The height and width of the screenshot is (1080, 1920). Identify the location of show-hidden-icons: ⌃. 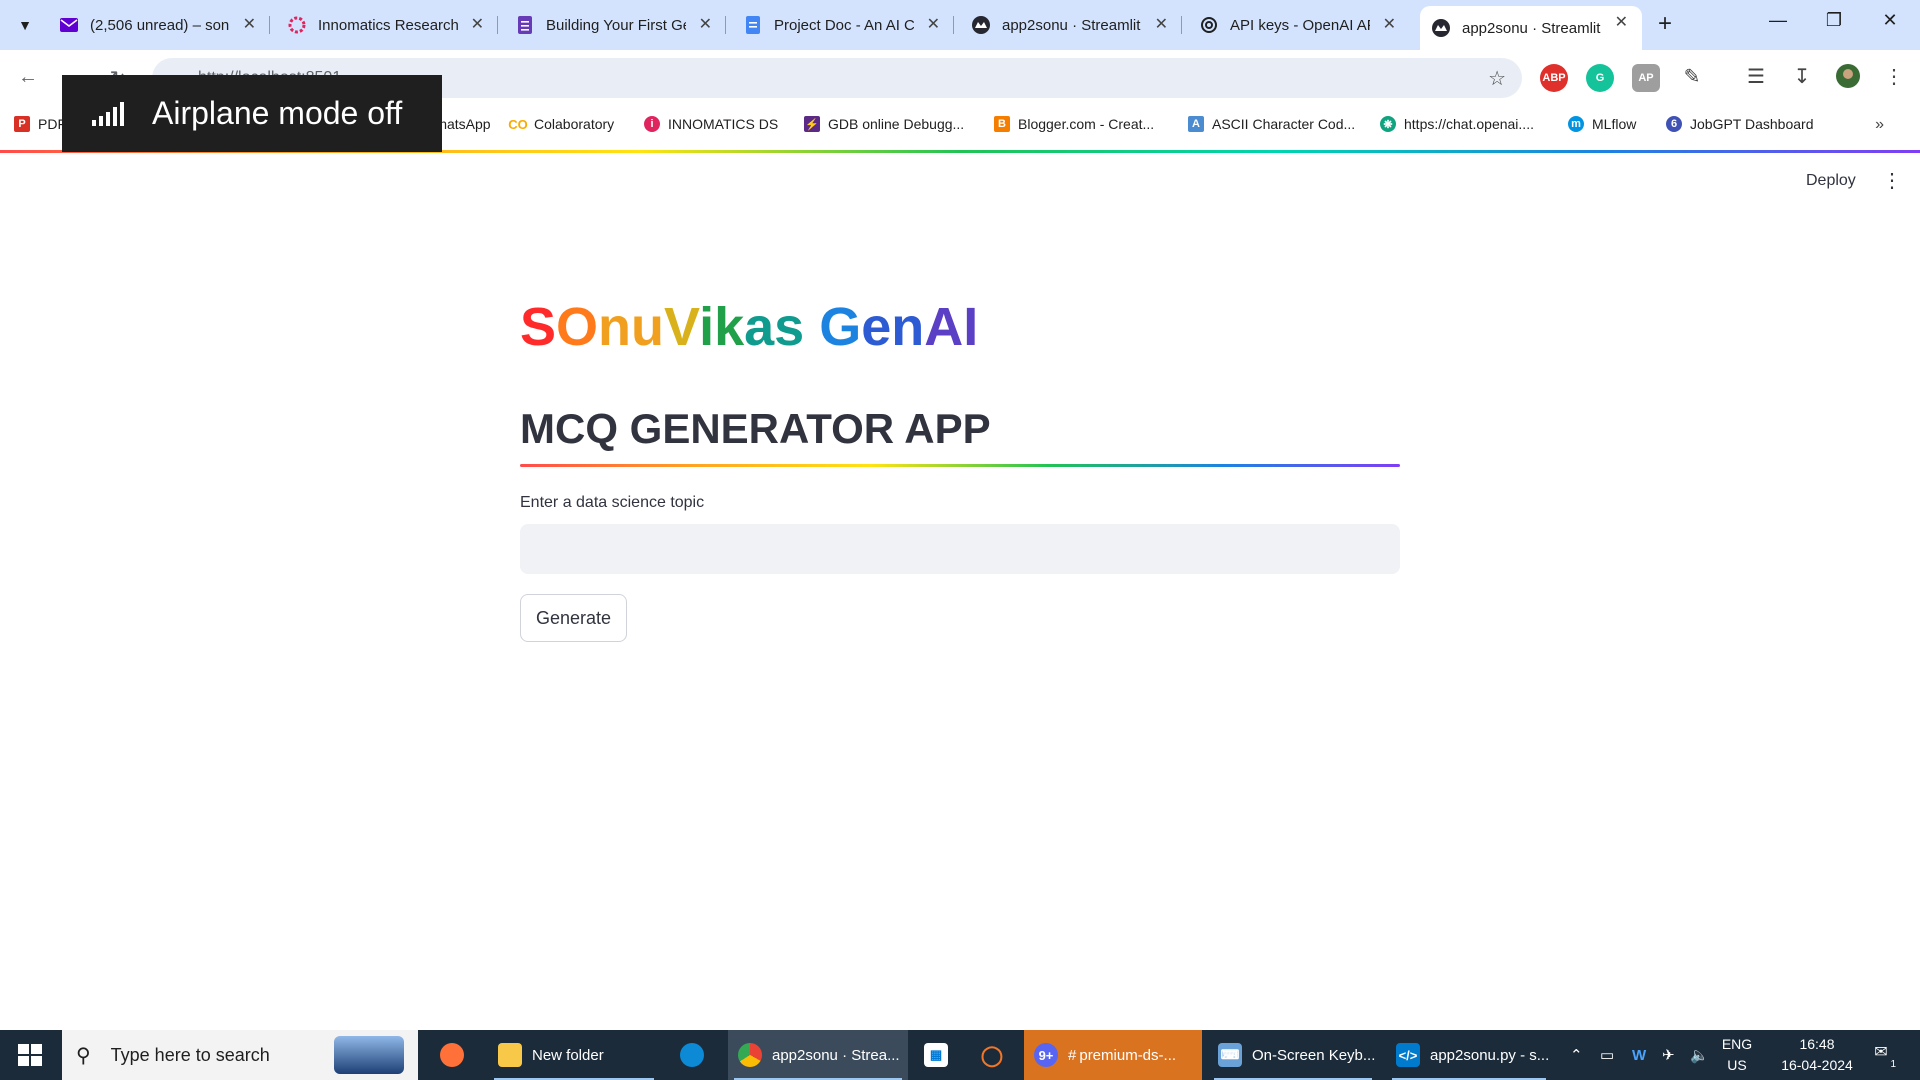
(1576, 1055).